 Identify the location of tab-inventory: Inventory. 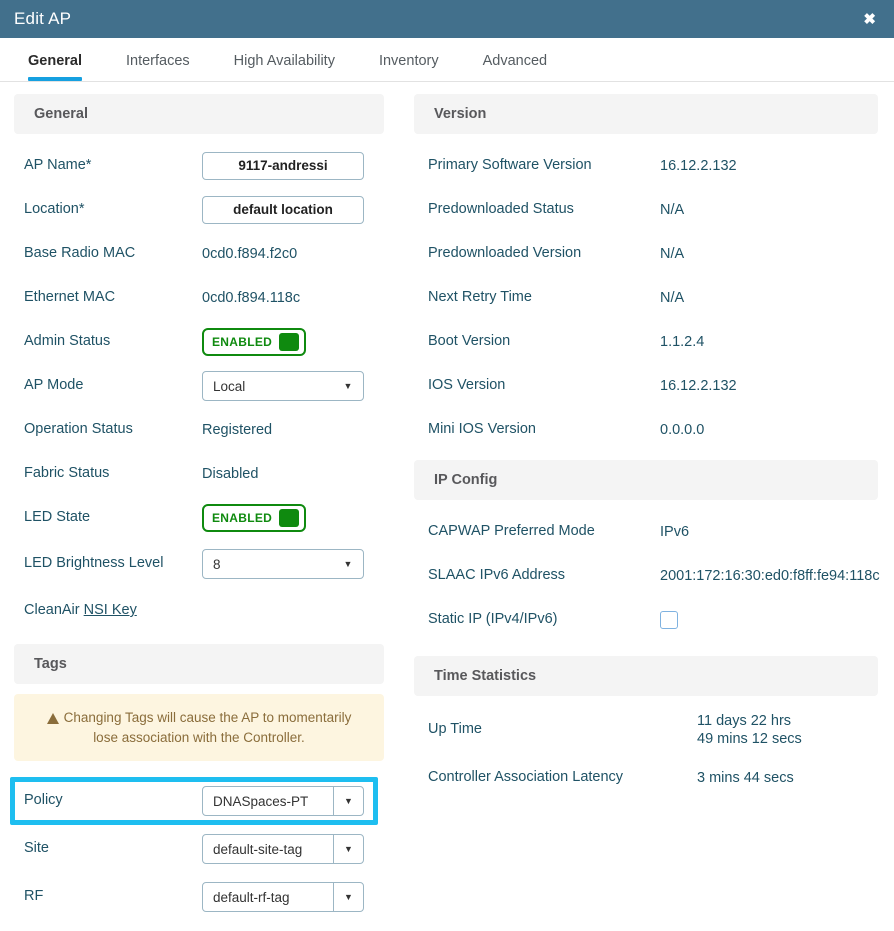
(420, 67).